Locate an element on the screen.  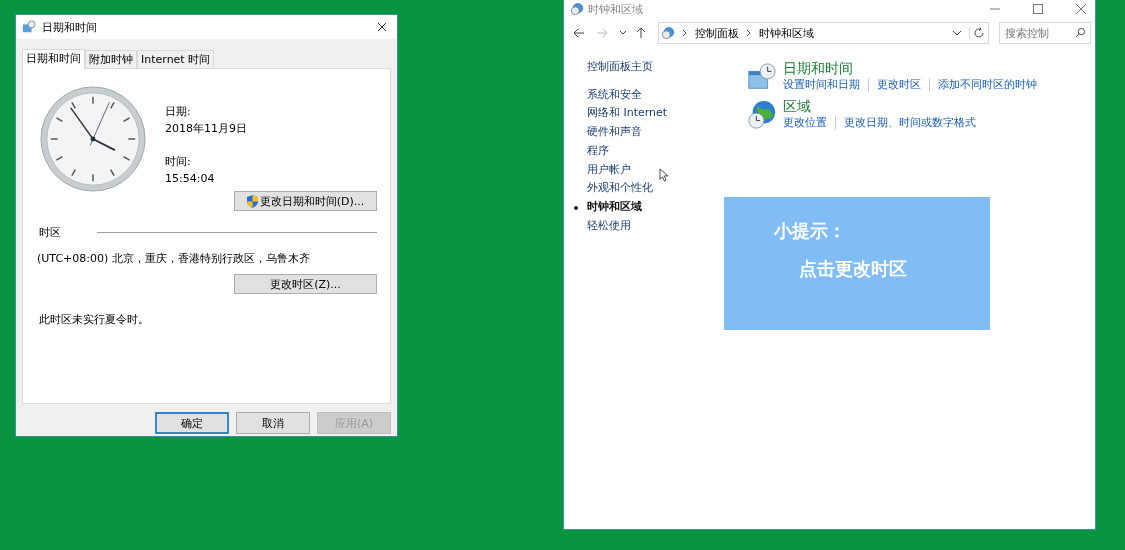
time-label: 时间: is located at coordinates (178, 162).